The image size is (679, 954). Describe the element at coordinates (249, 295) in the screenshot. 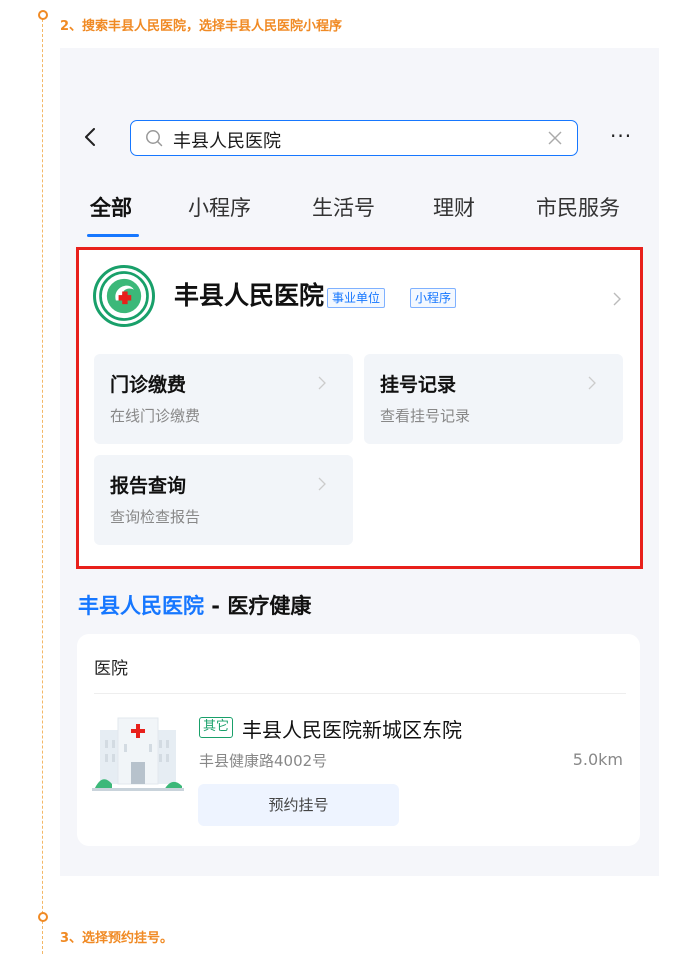

I see `result-name: 丰县人民医院` at that location.